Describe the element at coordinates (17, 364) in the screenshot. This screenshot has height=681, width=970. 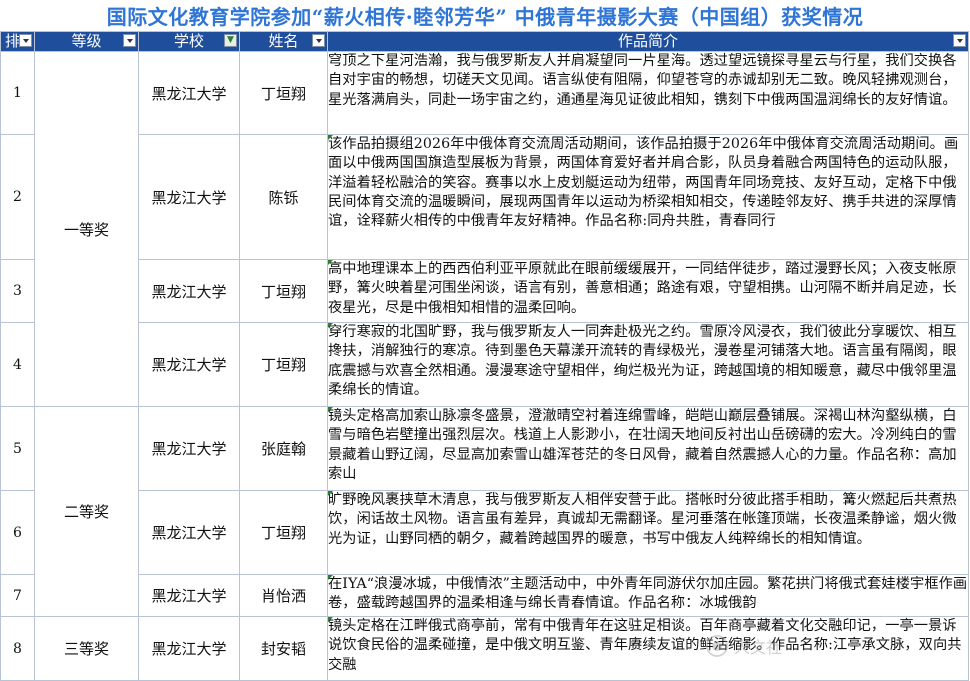
I see `cell-rank: 4` at that location.